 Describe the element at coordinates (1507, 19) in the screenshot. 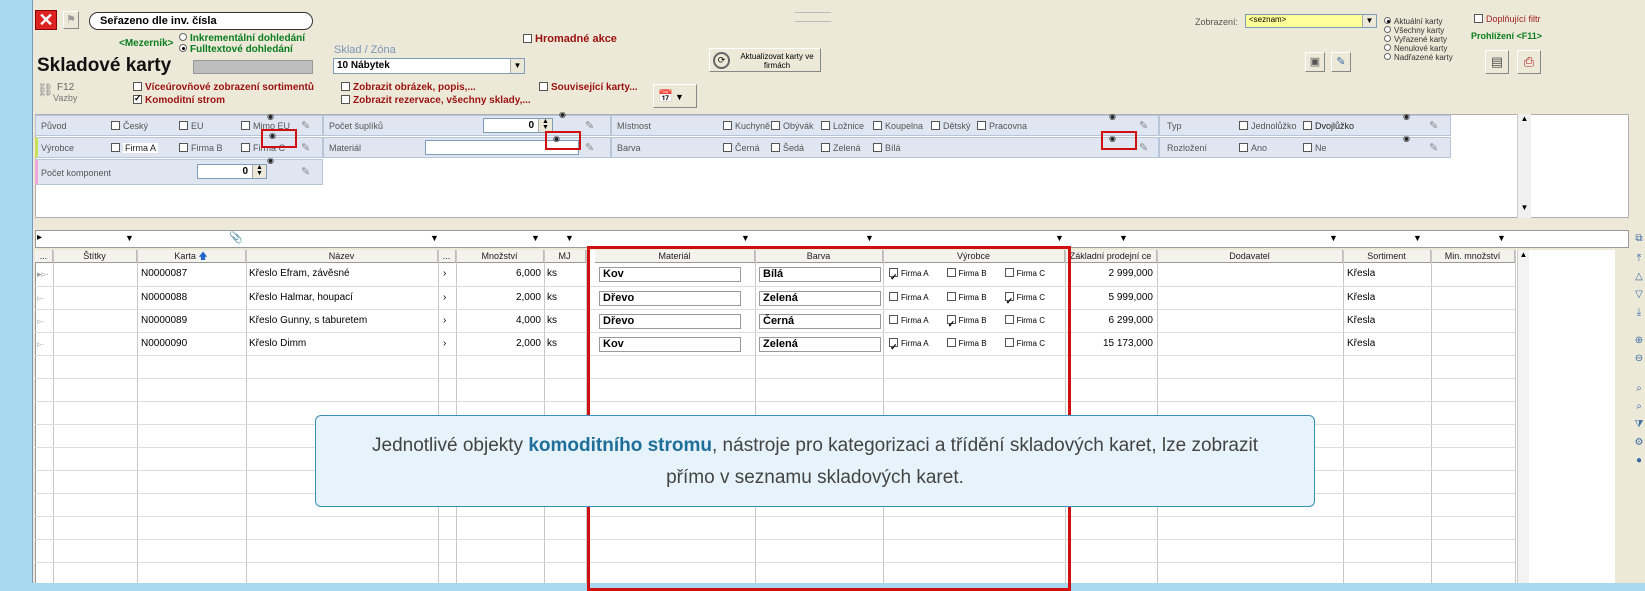

I see `doplnujici-filtr: Doplňující filtr` at that location.